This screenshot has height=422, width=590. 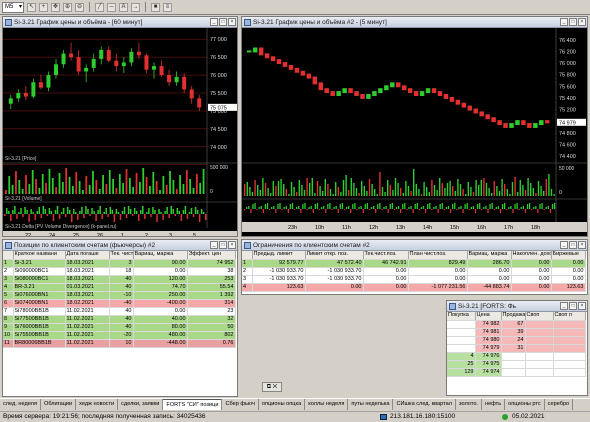 I want to click on interval-select: M5, so click(x=13, y=7).